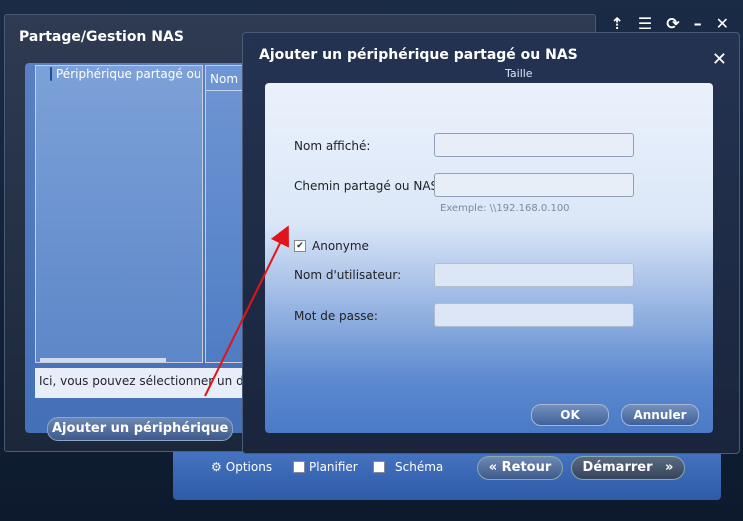  I want to click on annotation-arrow, so click(246, 311).